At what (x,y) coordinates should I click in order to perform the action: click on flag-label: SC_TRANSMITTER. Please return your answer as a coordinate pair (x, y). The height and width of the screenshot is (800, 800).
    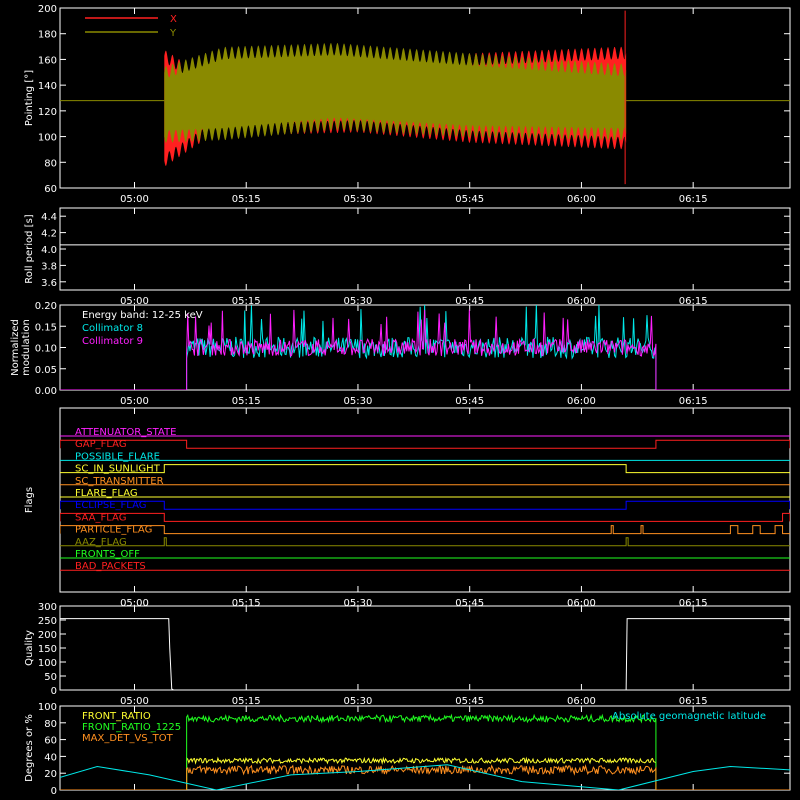
    Looking at the image, I should click on (119, 481).